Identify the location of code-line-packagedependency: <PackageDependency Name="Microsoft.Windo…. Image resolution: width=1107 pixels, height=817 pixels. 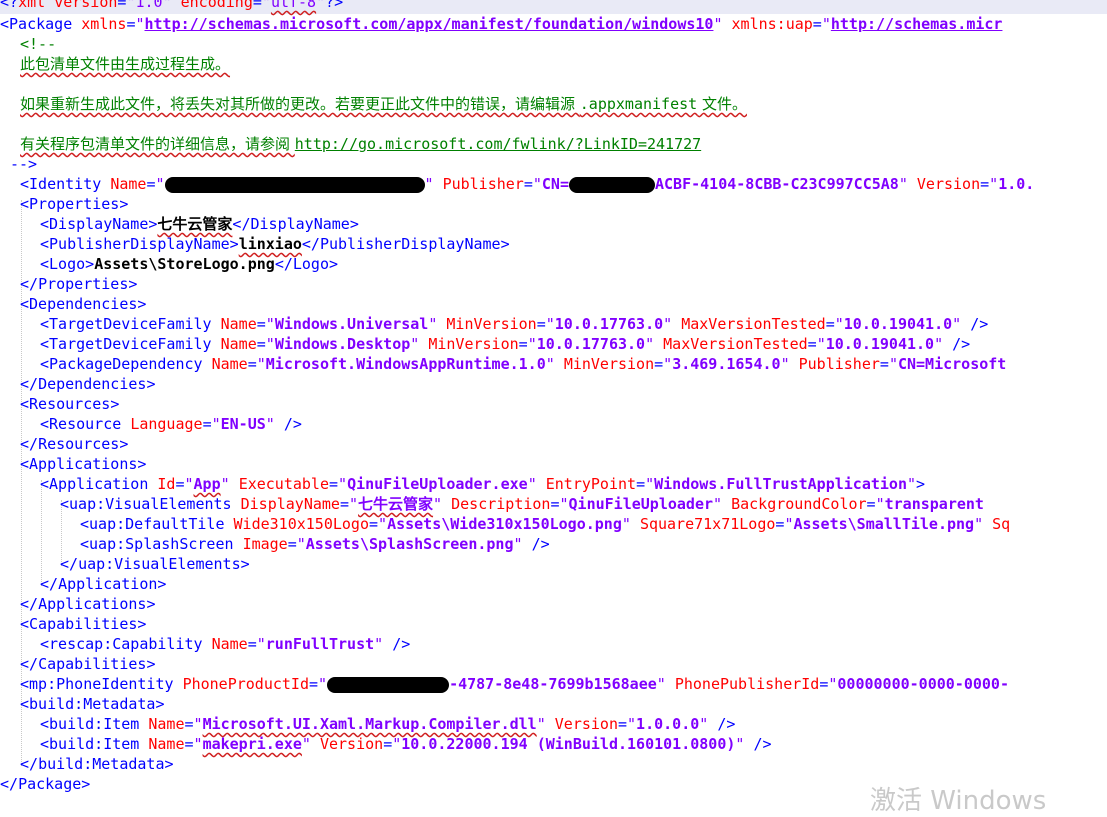
(523, 364).